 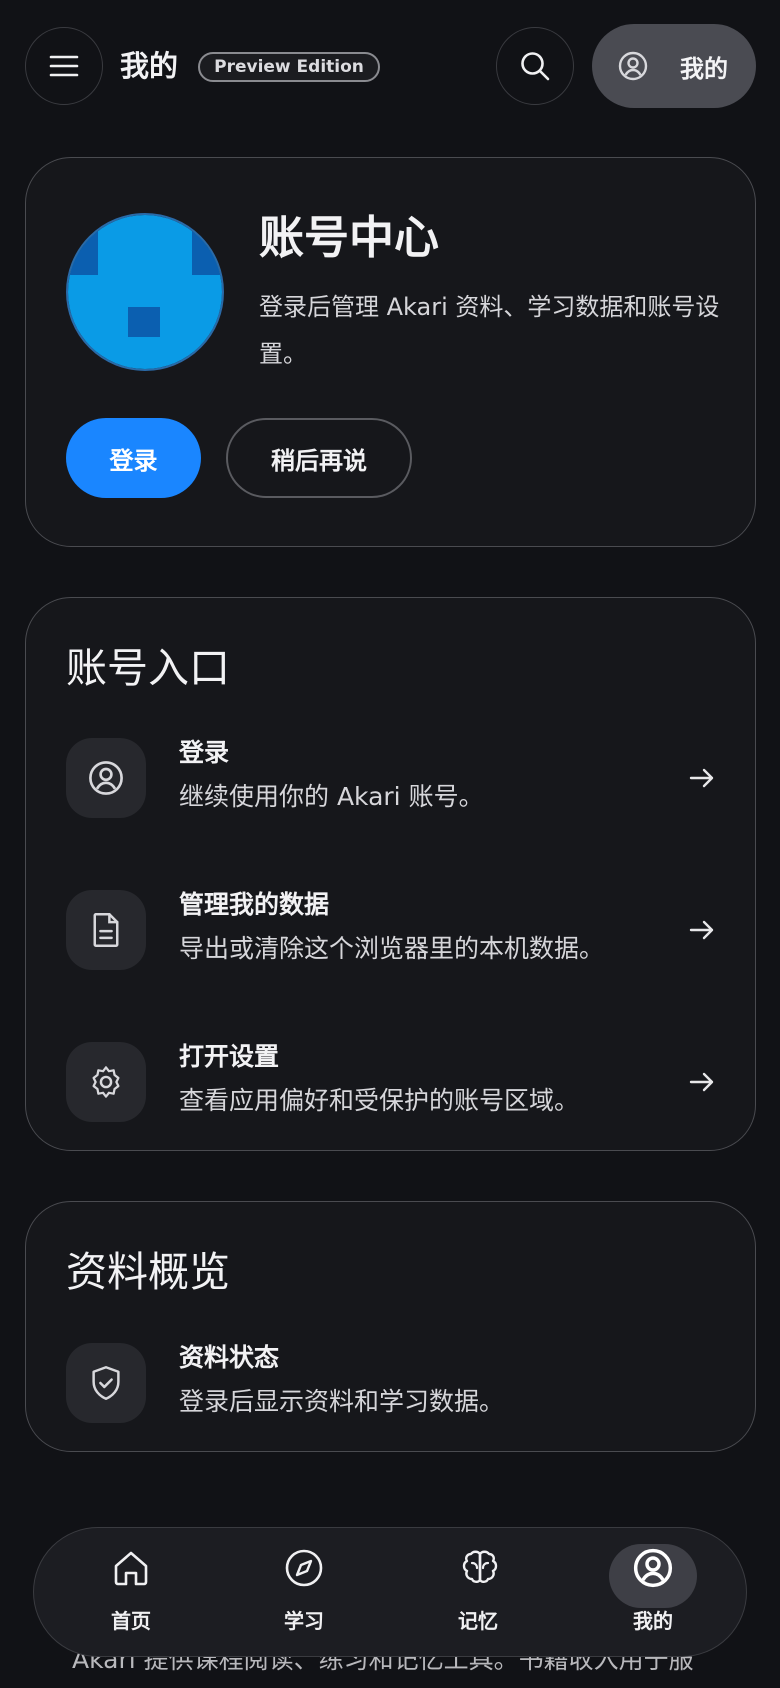 I want to click on edition-badge: Preview Edition, so click(x=289, y=67).